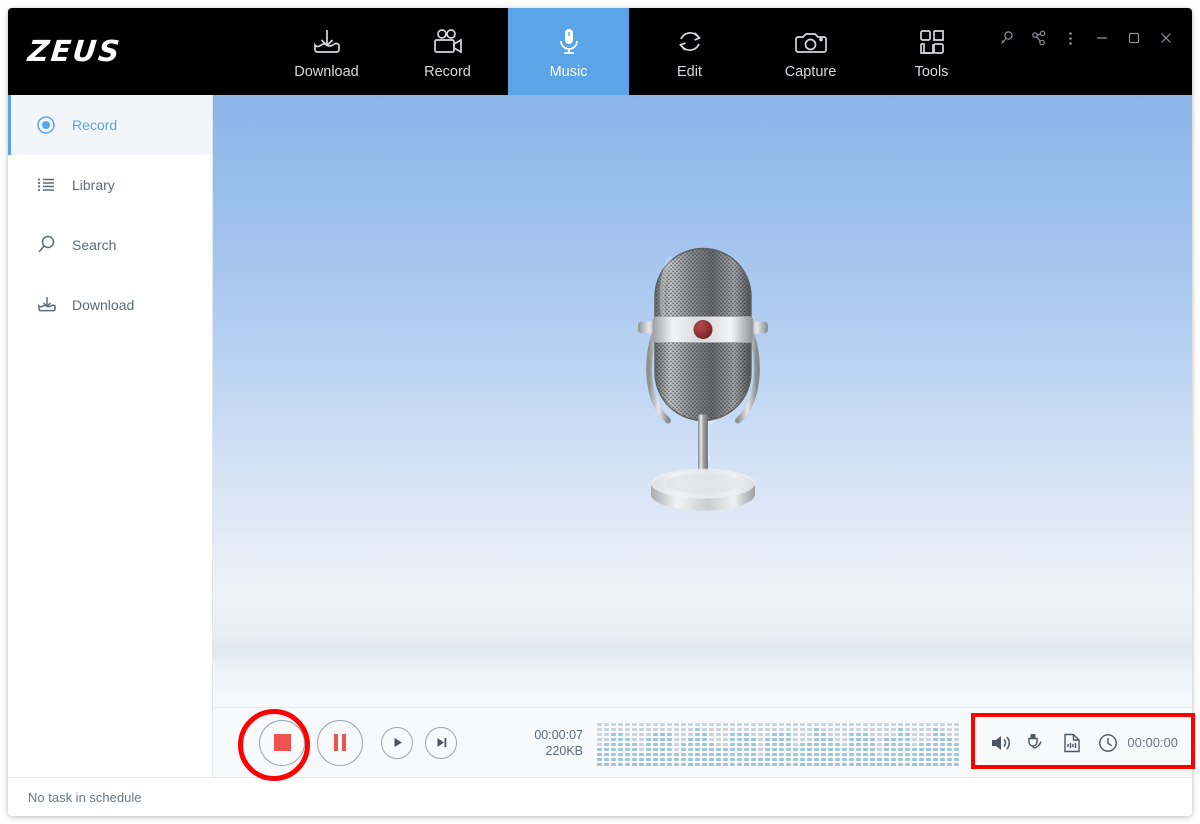 This screenshot has width=1200, height=824. I want to click on sidebar-item-download: Download, so click(110, 305).